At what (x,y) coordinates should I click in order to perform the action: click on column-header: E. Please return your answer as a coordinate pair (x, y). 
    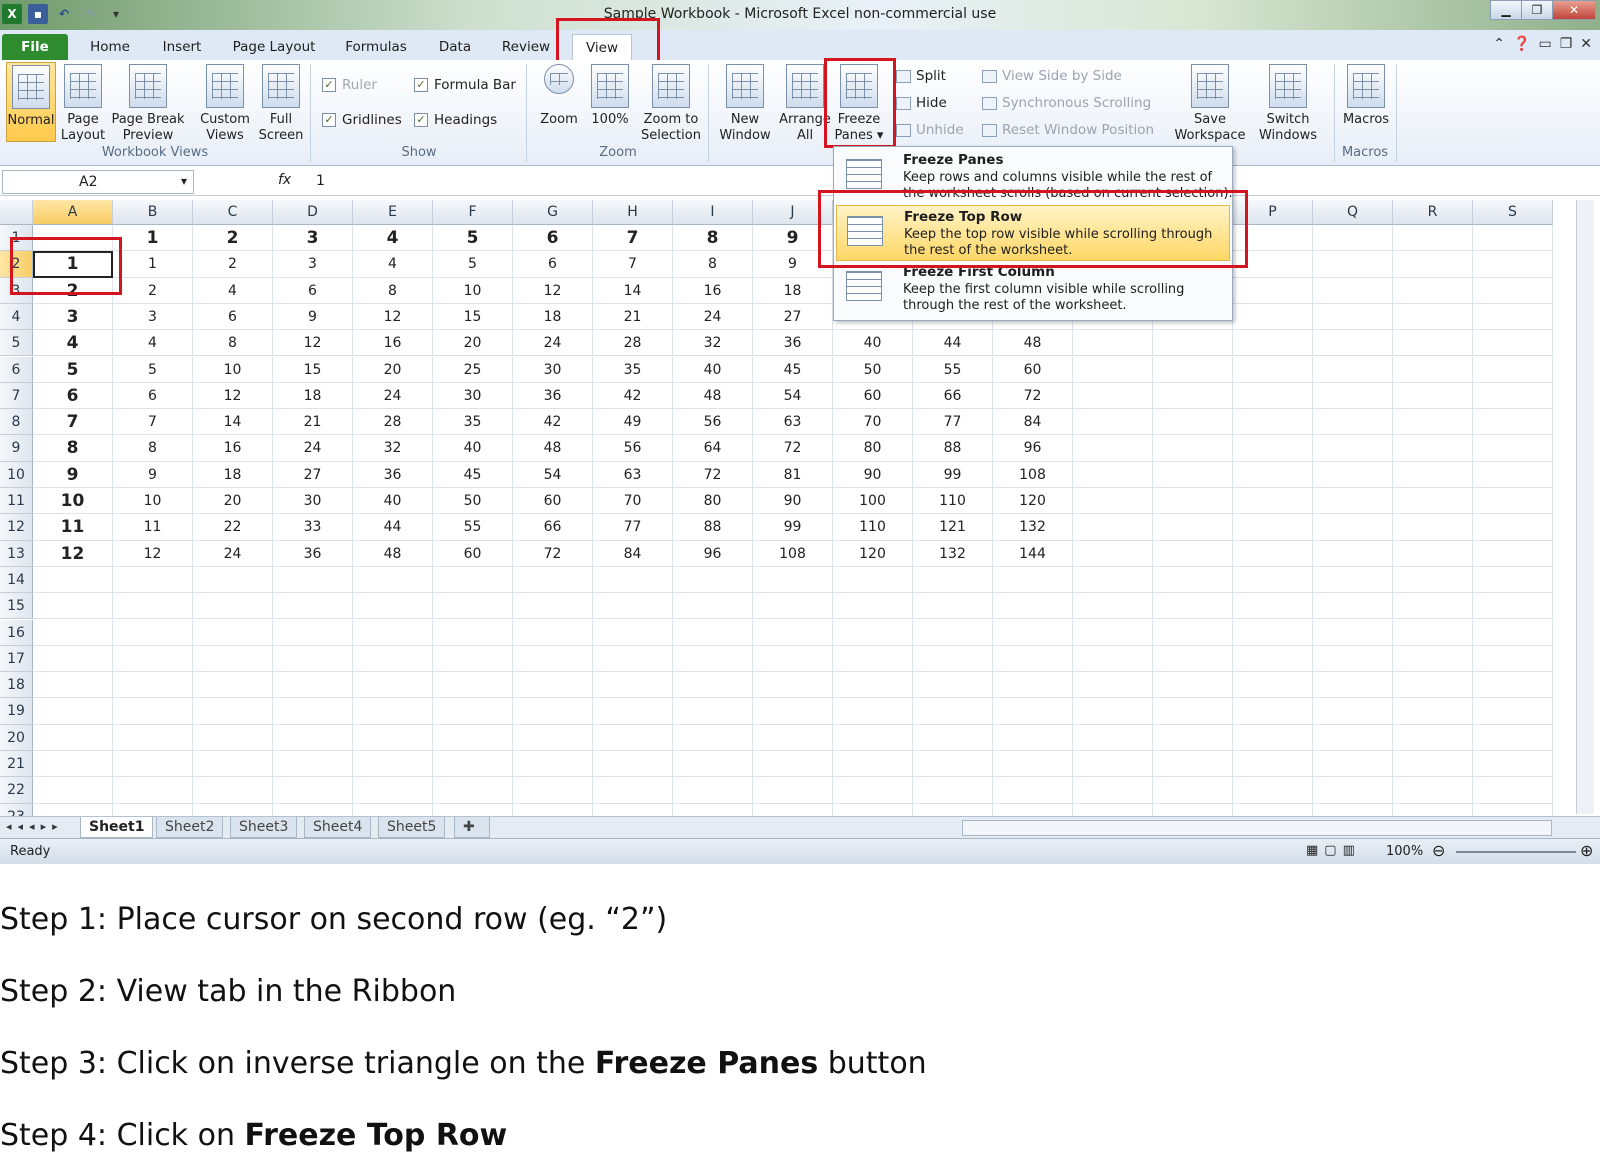
    Looking at the image, I should click on (393, 212).